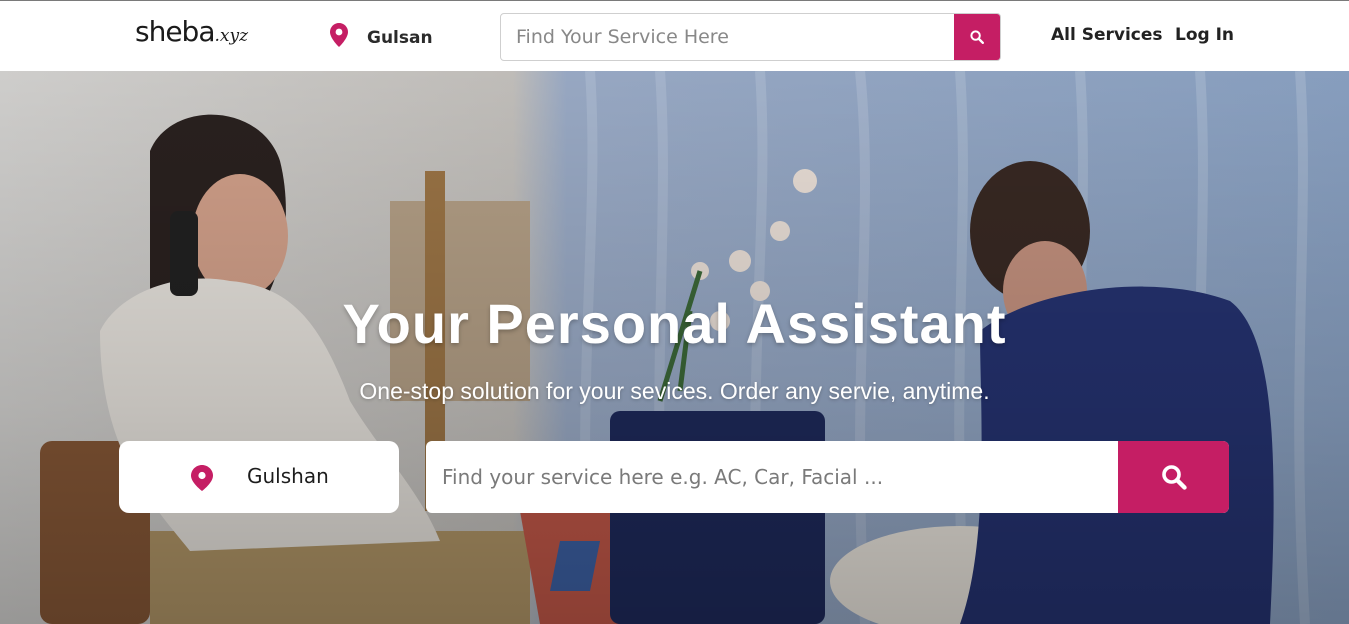 The width and height of the screenshot is (1349, 624). I want to click on hero-search-input, so click(771, 477).